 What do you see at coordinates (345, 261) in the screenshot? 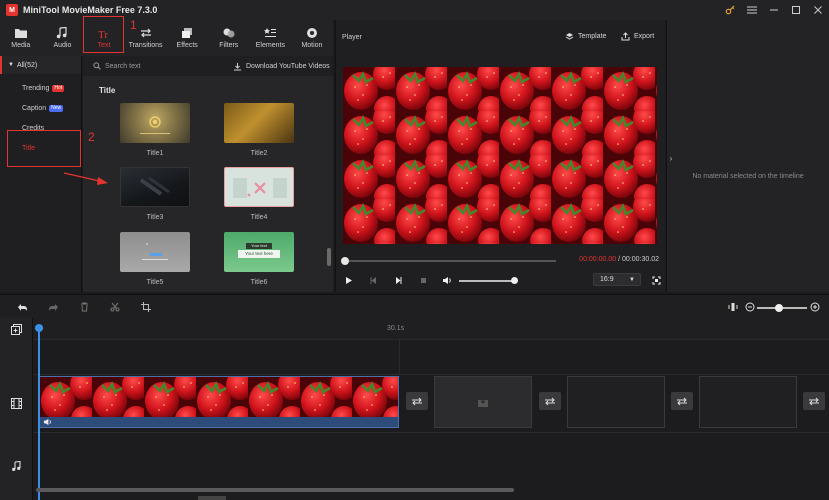
I see `progress-knob` at bounding box center [345, 261].